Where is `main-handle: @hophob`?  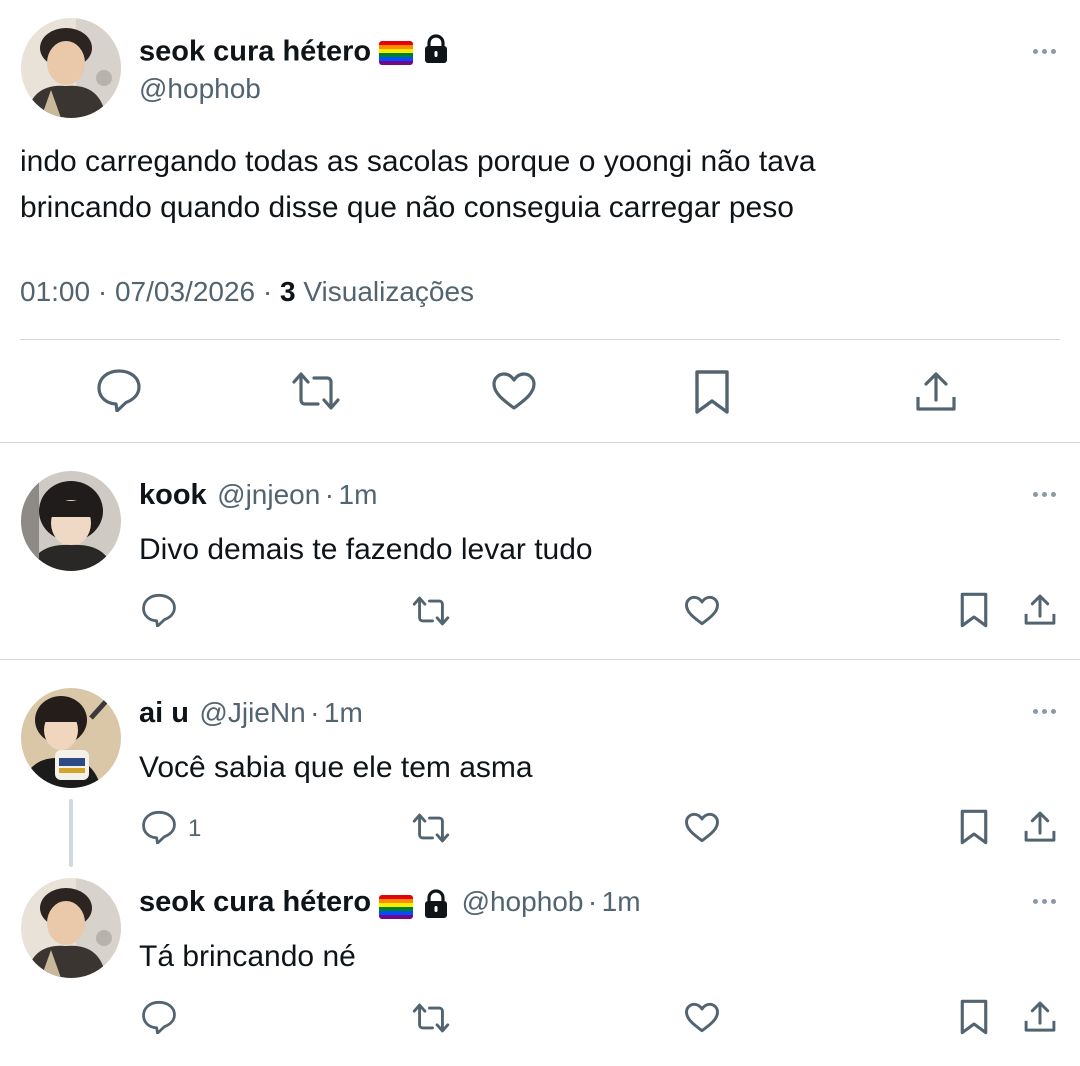
main-handle: @hophob is located at coordinates (200, 89).